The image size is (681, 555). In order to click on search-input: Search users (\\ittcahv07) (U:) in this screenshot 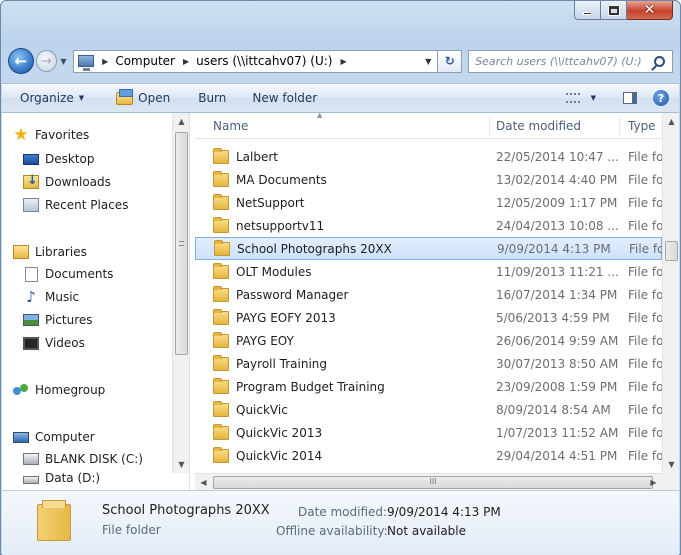, I will do `click(570, 61)`.